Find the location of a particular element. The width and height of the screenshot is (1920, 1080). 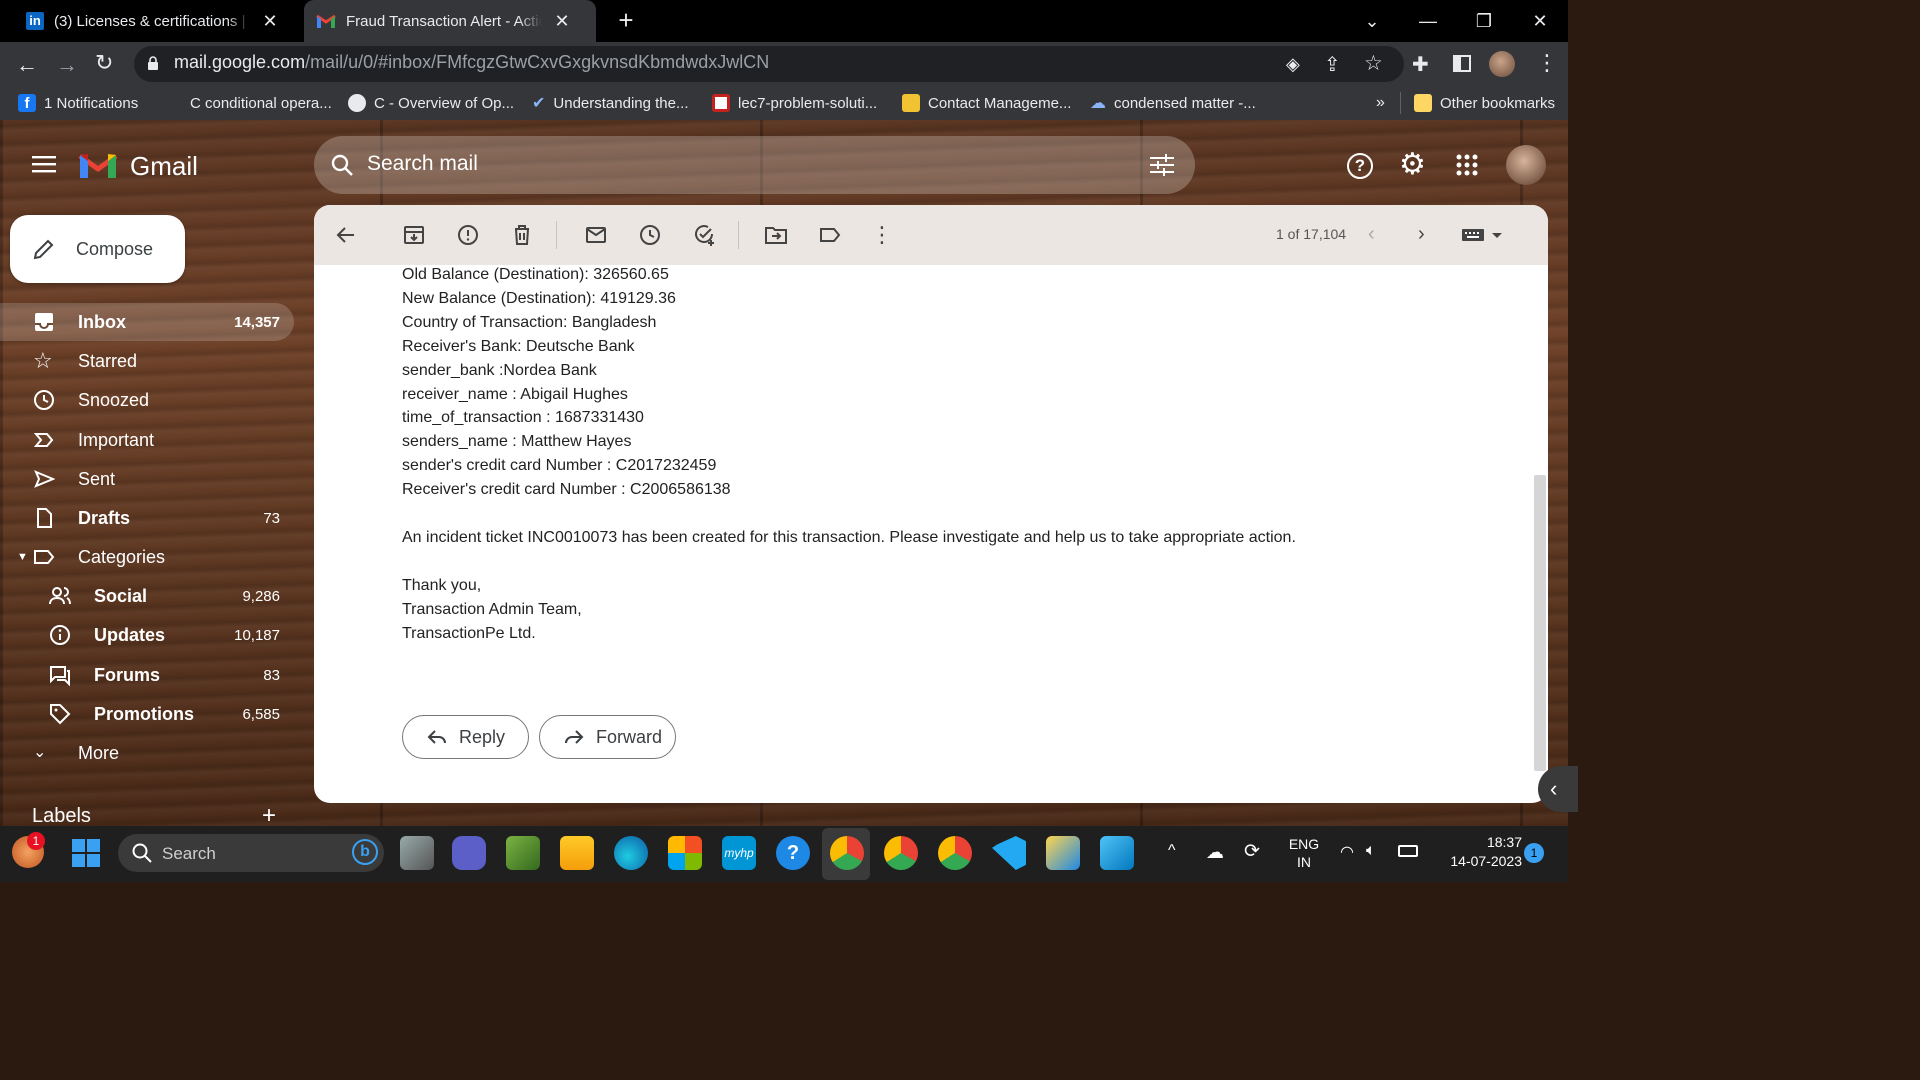

nav-starred: ☆ Starred is located at coordinates (147, 361).